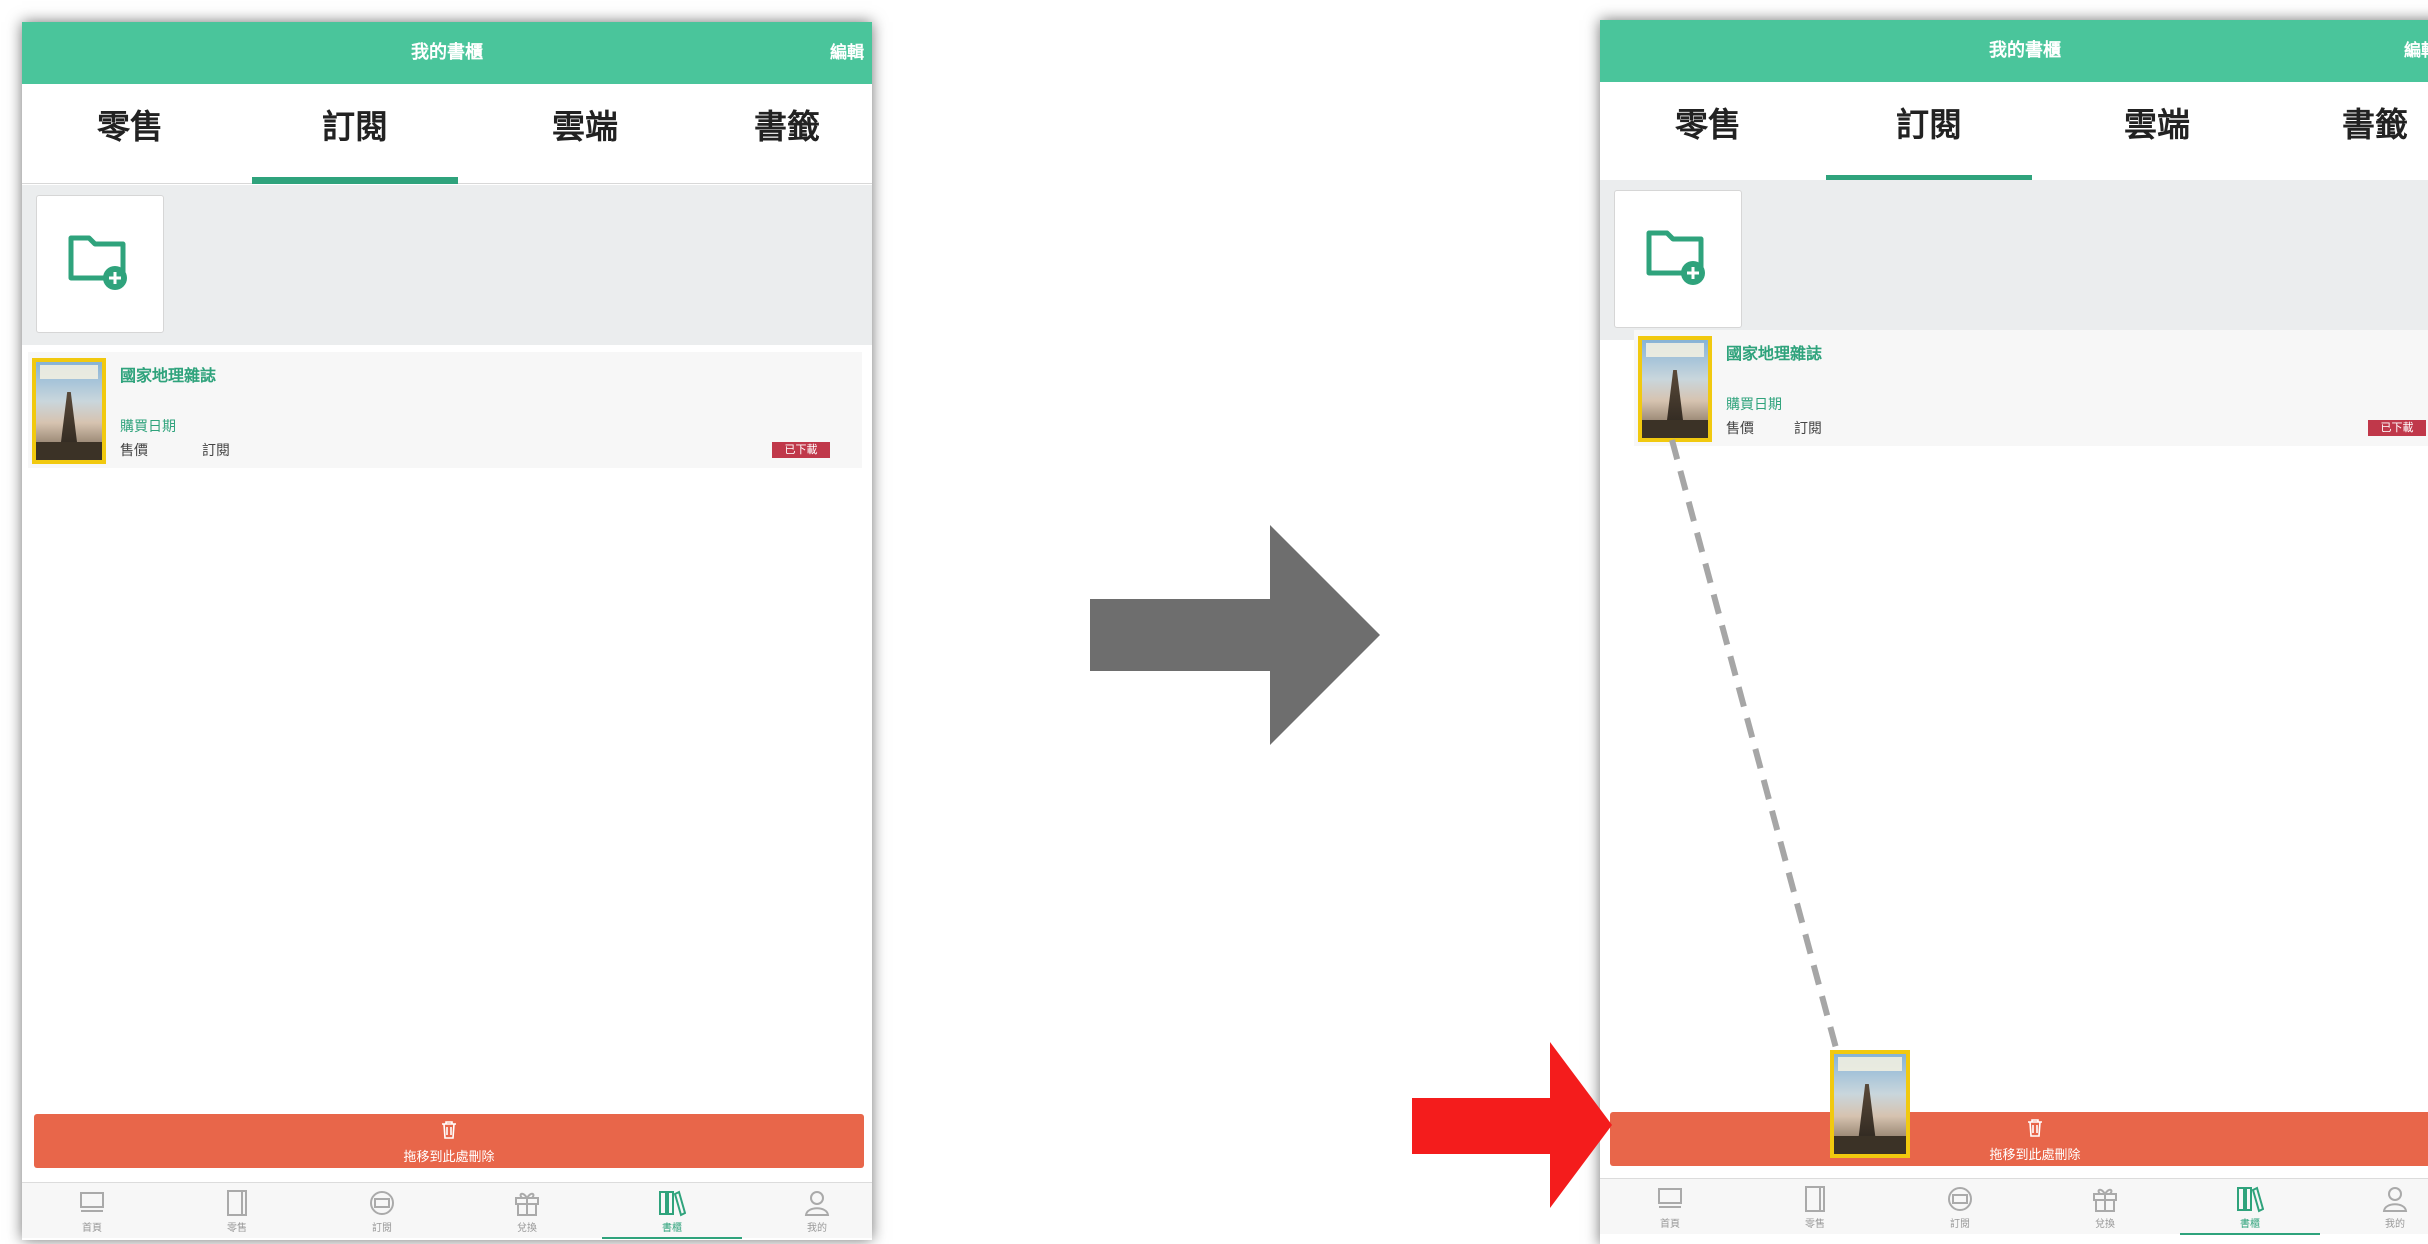  I want to click on book-title: 國家地理雜誌, so click(168, 375).